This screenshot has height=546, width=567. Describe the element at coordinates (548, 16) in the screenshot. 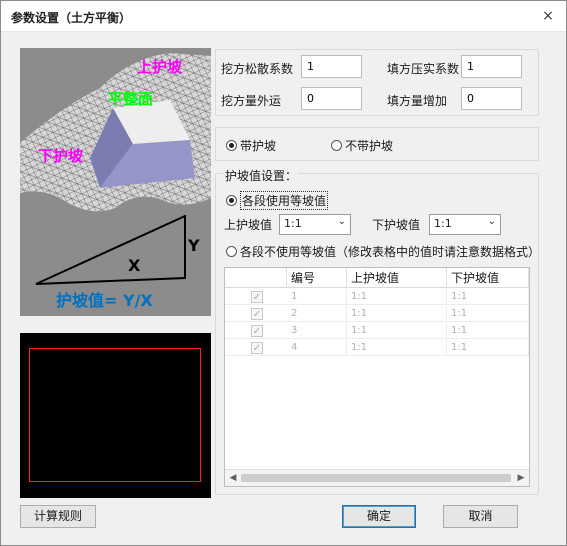

I see `close-icon: ×` at that location.